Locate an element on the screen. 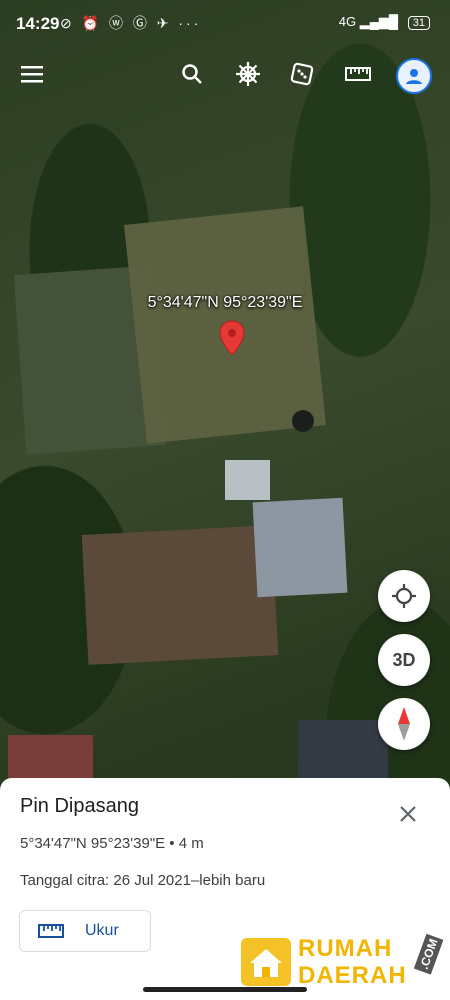 The width and height of the screenshot is (450, 1000). watermark-logo: RUMAH DAERAH .COM is located at coordinates (342, 961).